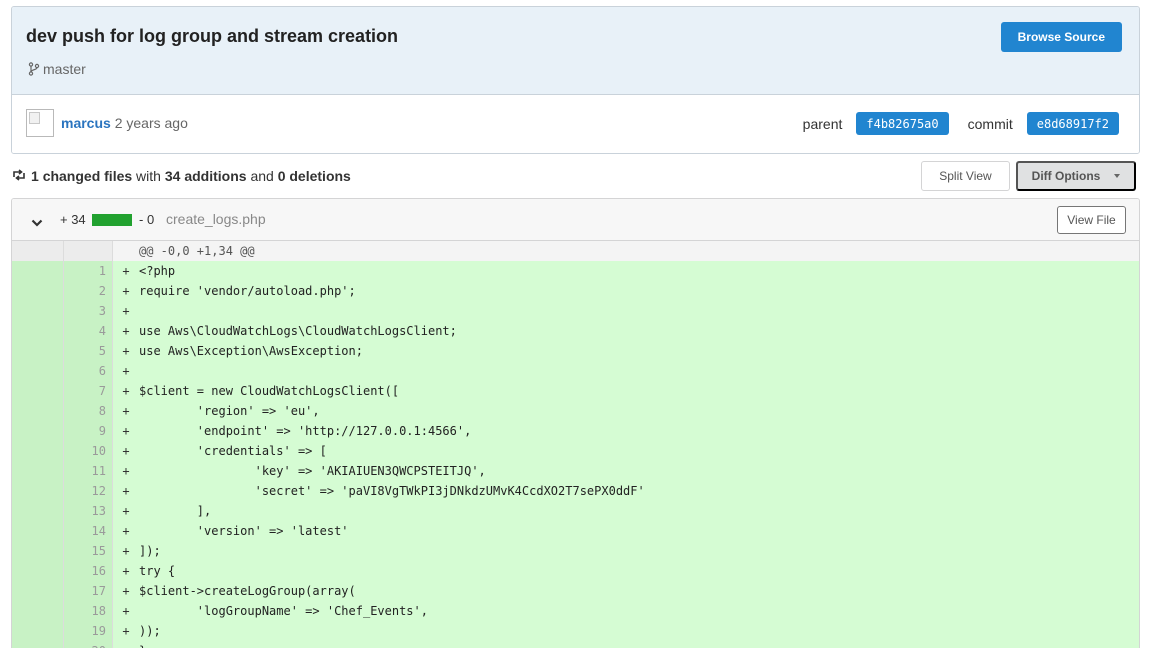 This screenshot has width=1158, height=648. What do you see at coordinates (575, 220) in the screenshot?
I see `file-header: + 34 - 0 create_logs.php View File` at bounding box center [575, 220].